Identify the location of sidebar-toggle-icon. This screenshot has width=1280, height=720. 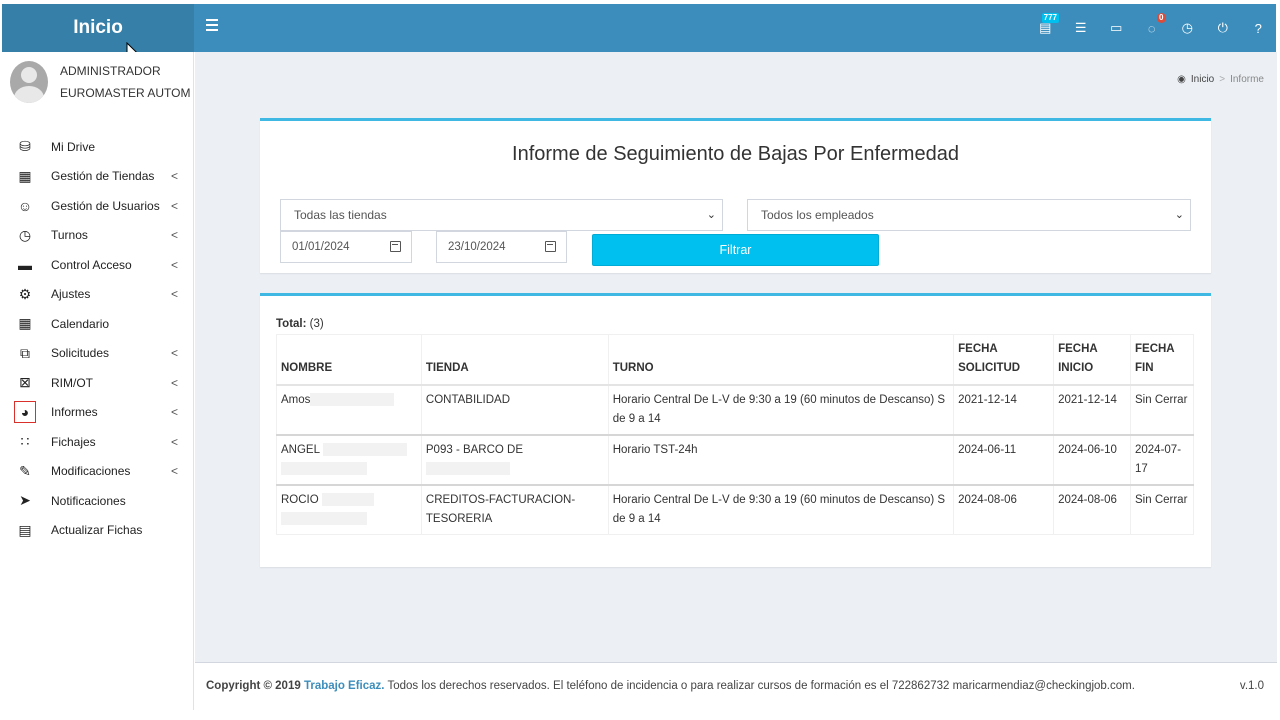
(212, 26).